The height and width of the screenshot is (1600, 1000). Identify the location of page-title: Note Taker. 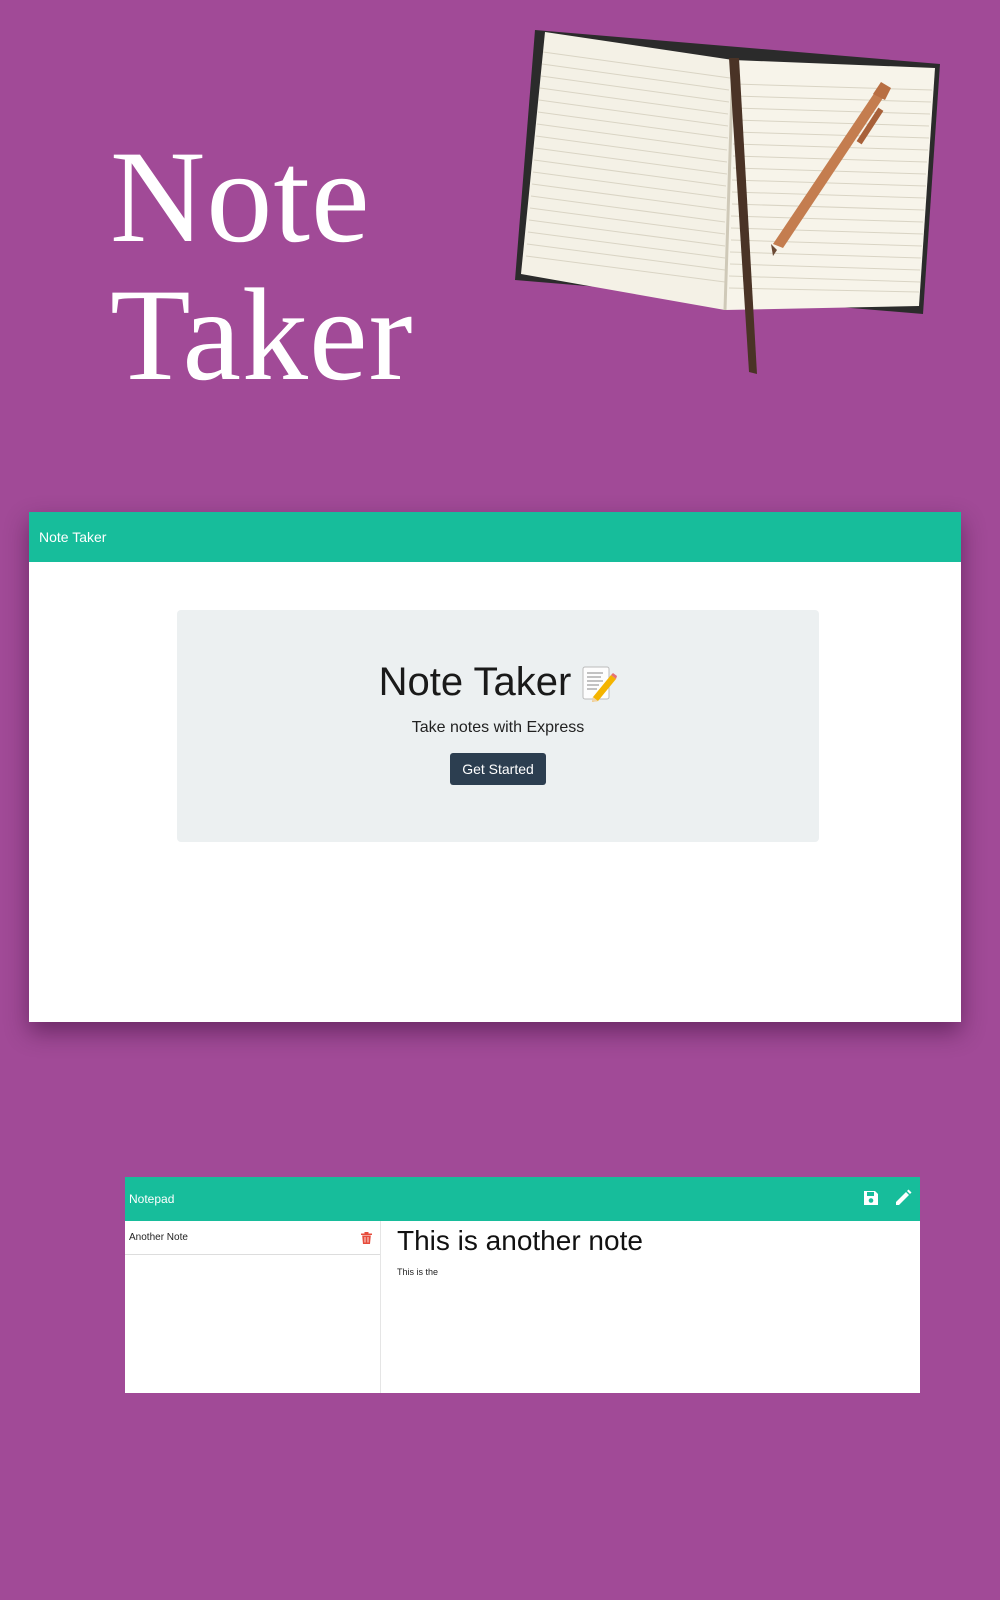
(475, 682).